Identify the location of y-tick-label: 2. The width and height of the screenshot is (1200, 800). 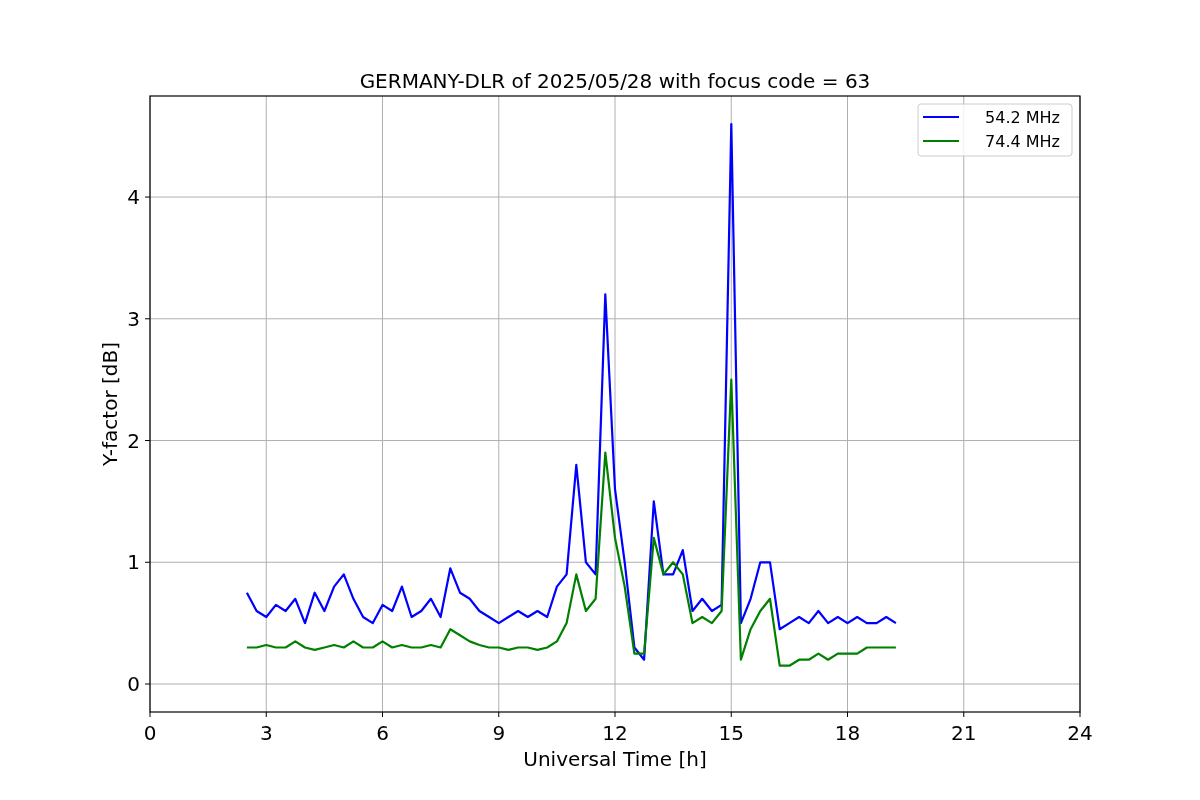
(133, 440).